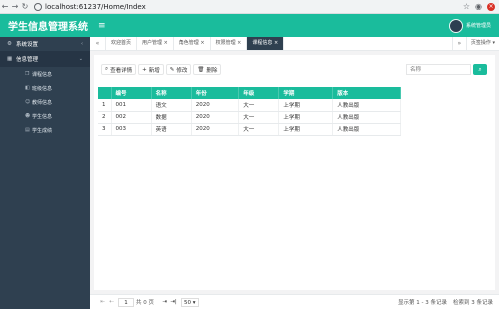 This screenshot has height=309, width=499. Describe the element at coordinates (105, 129) in the screenshot. I see `row-index: 3` at that location.